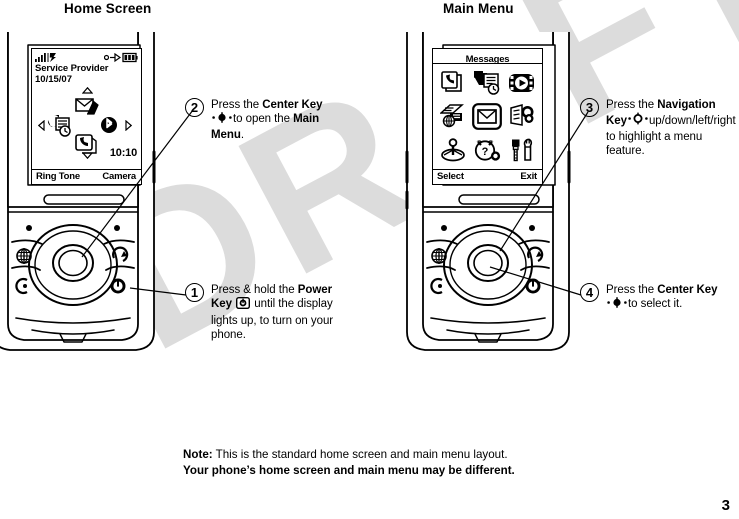  Describe the element at coordinates (528, 176) in the screenshot. I see `menu-softkey-right-label: Exit` at that location.